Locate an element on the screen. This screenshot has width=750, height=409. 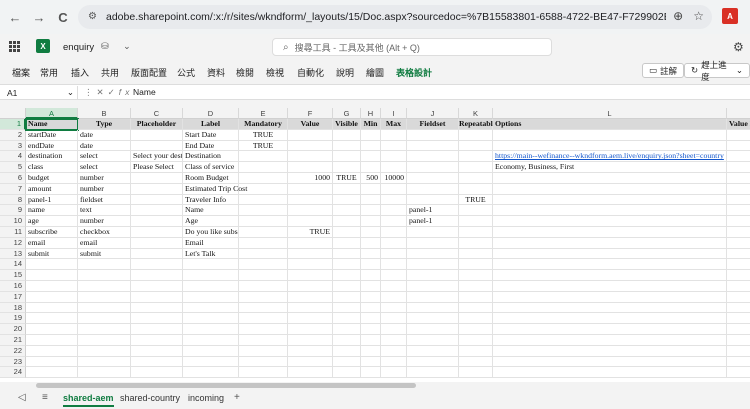
cell-label: Class of service is located at coordinates (211, 167).